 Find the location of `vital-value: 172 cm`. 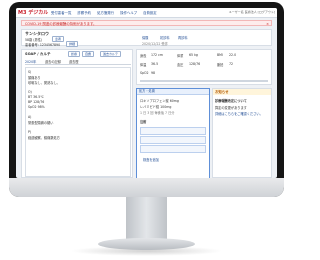

vital-value: 172 cm is located at coordinates (157, 55).